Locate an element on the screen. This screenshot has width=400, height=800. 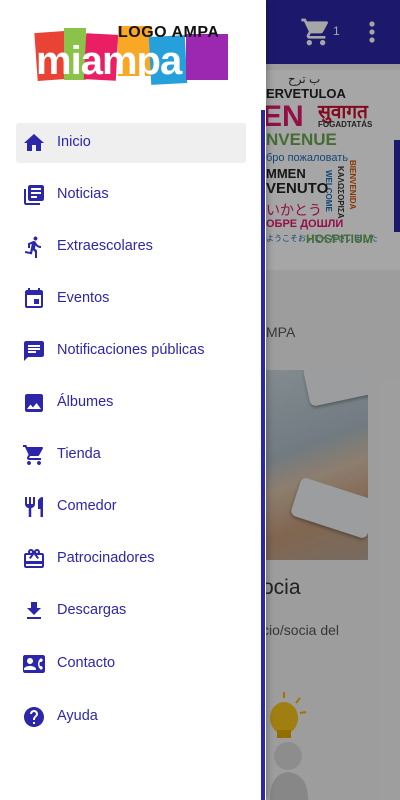
download-icon is located at coordinates (34, 610).